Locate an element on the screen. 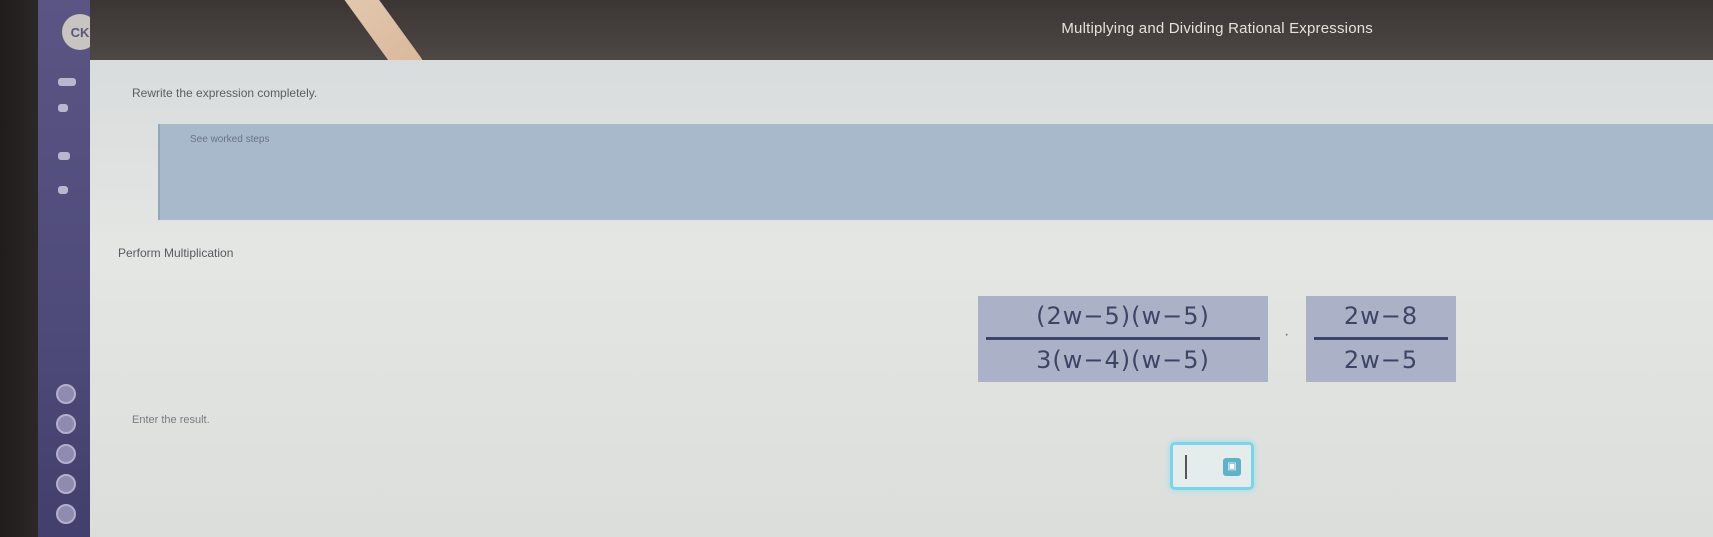 The image size is (1713, 537). step-label: Perform Multiplication is located at coordinates (176, 253).